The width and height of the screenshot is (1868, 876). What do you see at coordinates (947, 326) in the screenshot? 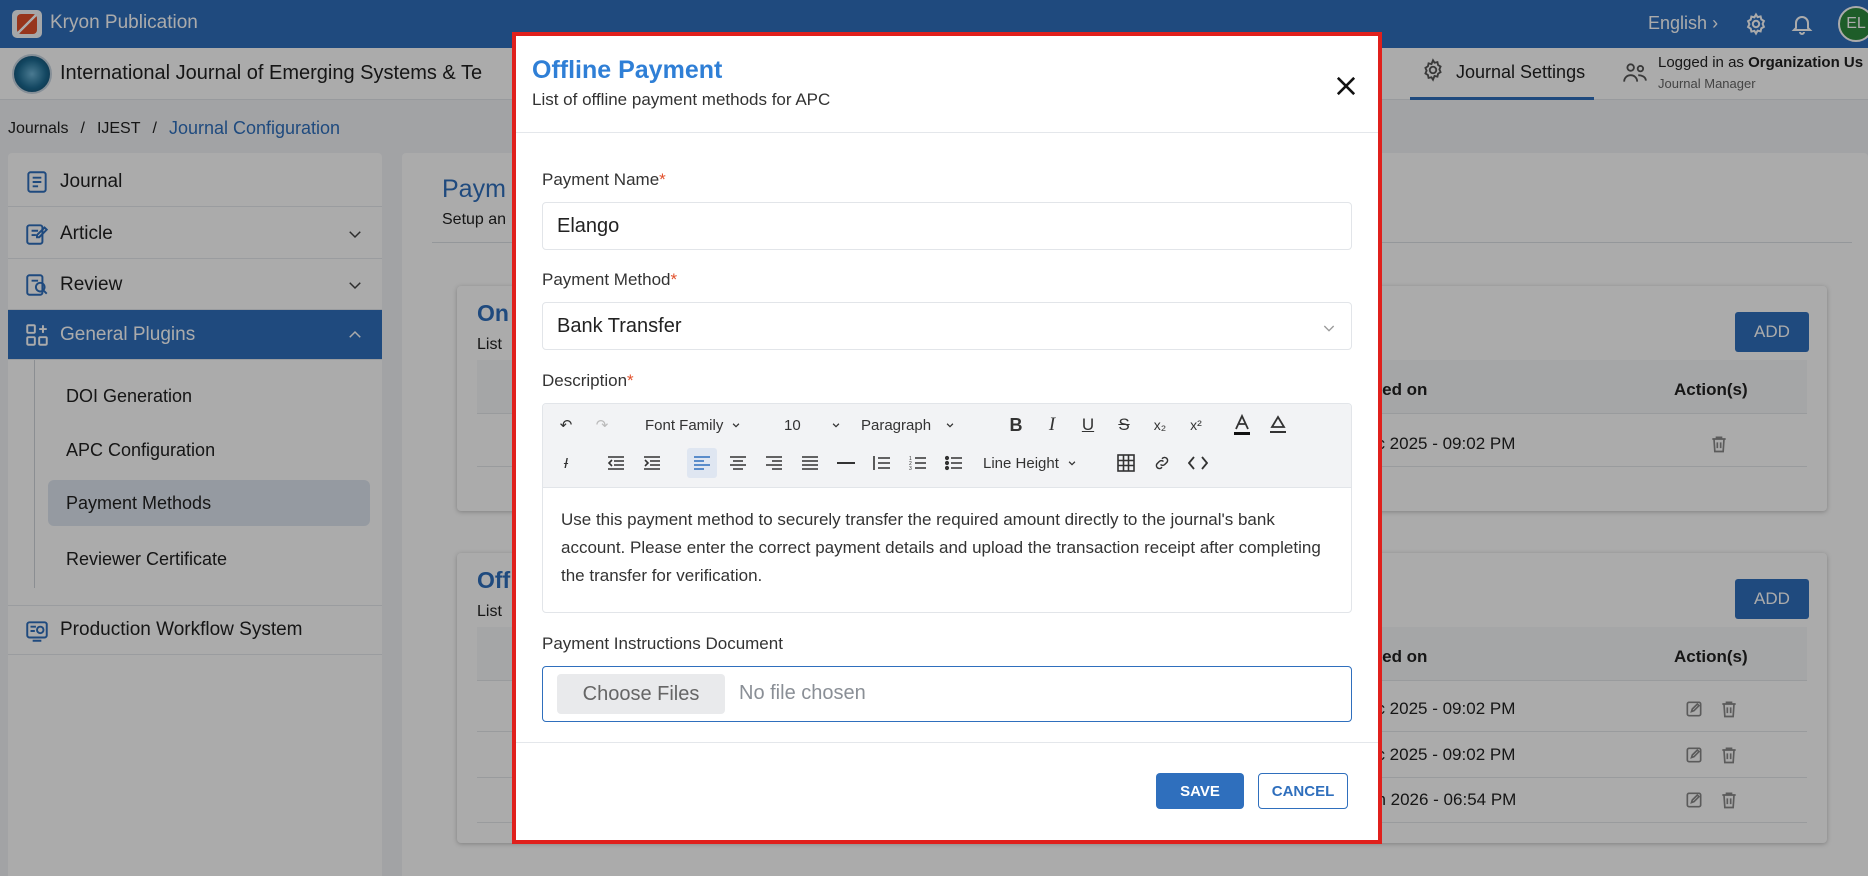
I see `payment-method-select: Bank Transfer` at bounding box center [947, 326].